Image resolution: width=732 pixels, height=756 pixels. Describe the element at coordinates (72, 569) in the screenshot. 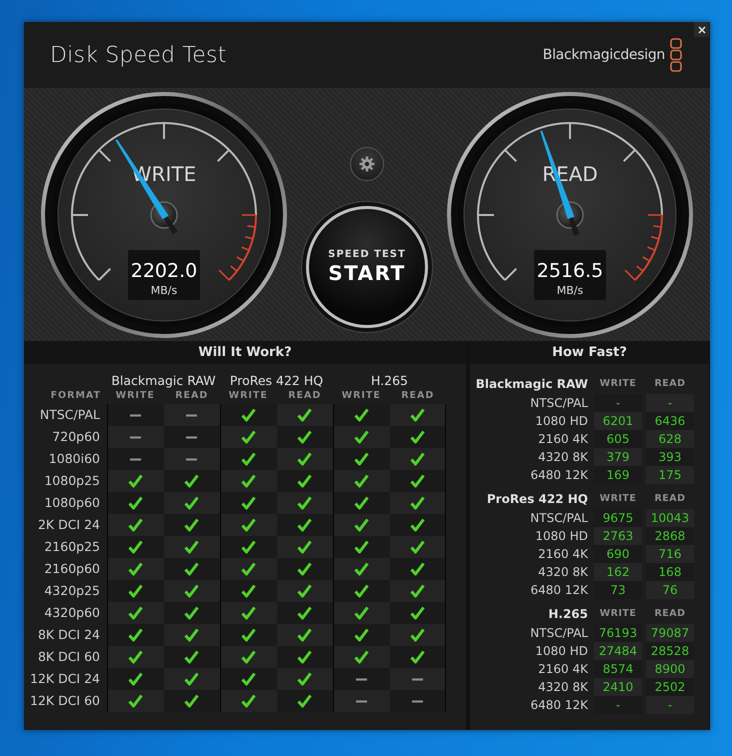

I see `format-label: 2160p60` at that location.